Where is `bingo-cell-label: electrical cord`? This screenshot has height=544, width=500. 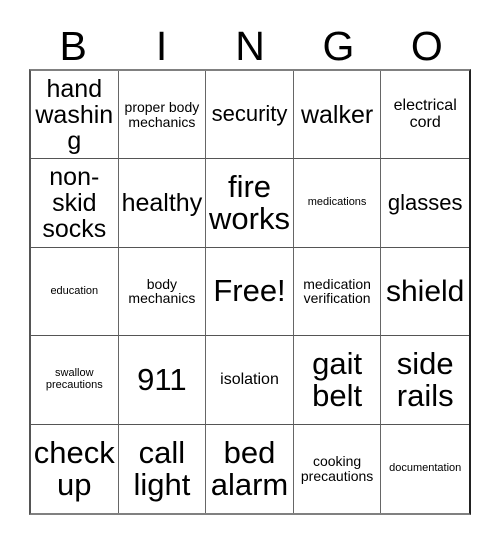
bingo-cell-label: electrical cord is located at coordinates (425, 114).